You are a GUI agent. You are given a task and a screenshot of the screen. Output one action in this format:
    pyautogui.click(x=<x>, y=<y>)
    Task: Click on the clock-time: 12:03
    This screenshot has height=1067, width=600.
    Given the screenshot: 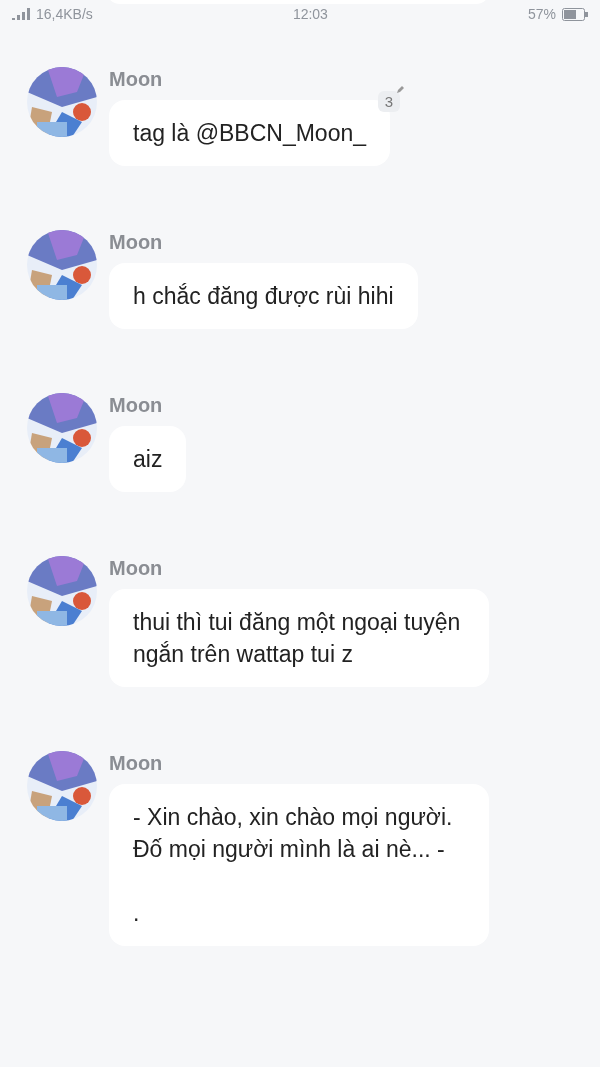 What is the action you would take?
    pyautogui.click(x=310, y=14)
    